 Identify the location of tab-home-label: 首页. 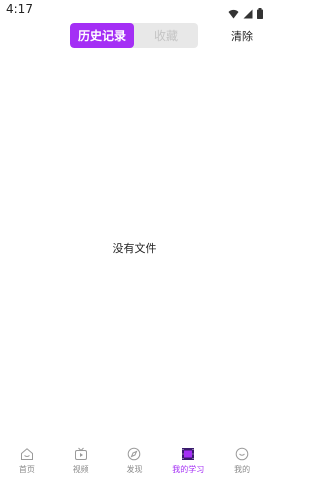
(26, 469).